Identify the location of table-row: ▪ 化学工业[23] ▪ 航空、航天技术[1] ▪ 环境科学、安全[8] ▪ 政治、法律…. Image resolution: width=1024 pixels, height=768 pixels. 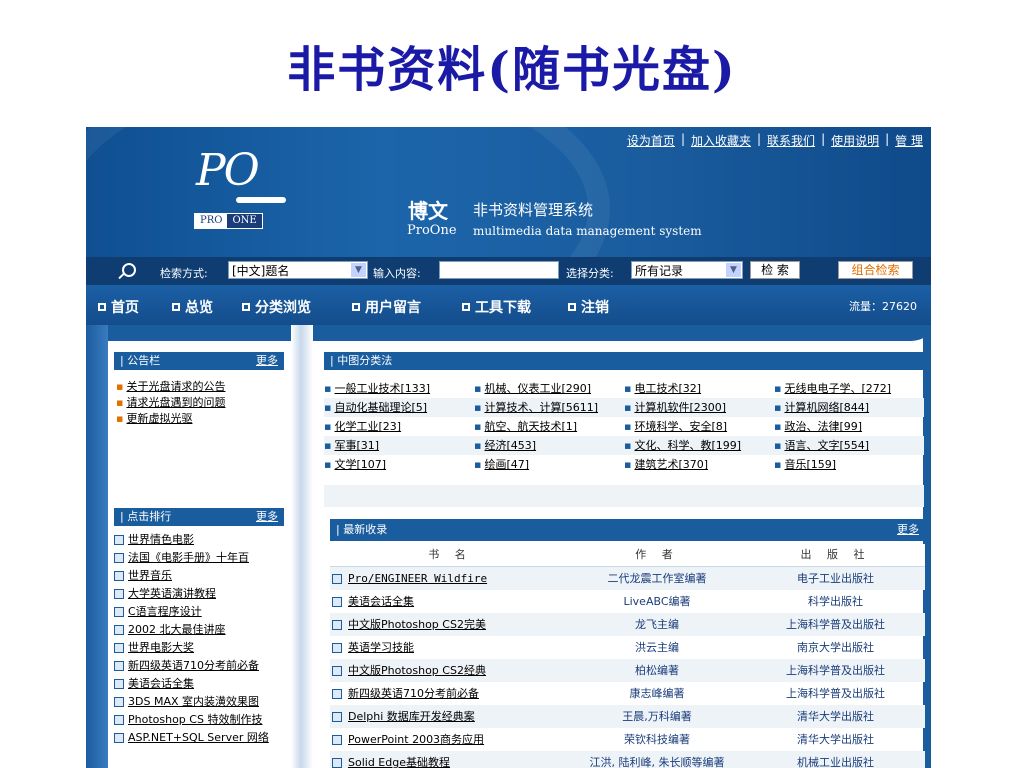
(624, 426).